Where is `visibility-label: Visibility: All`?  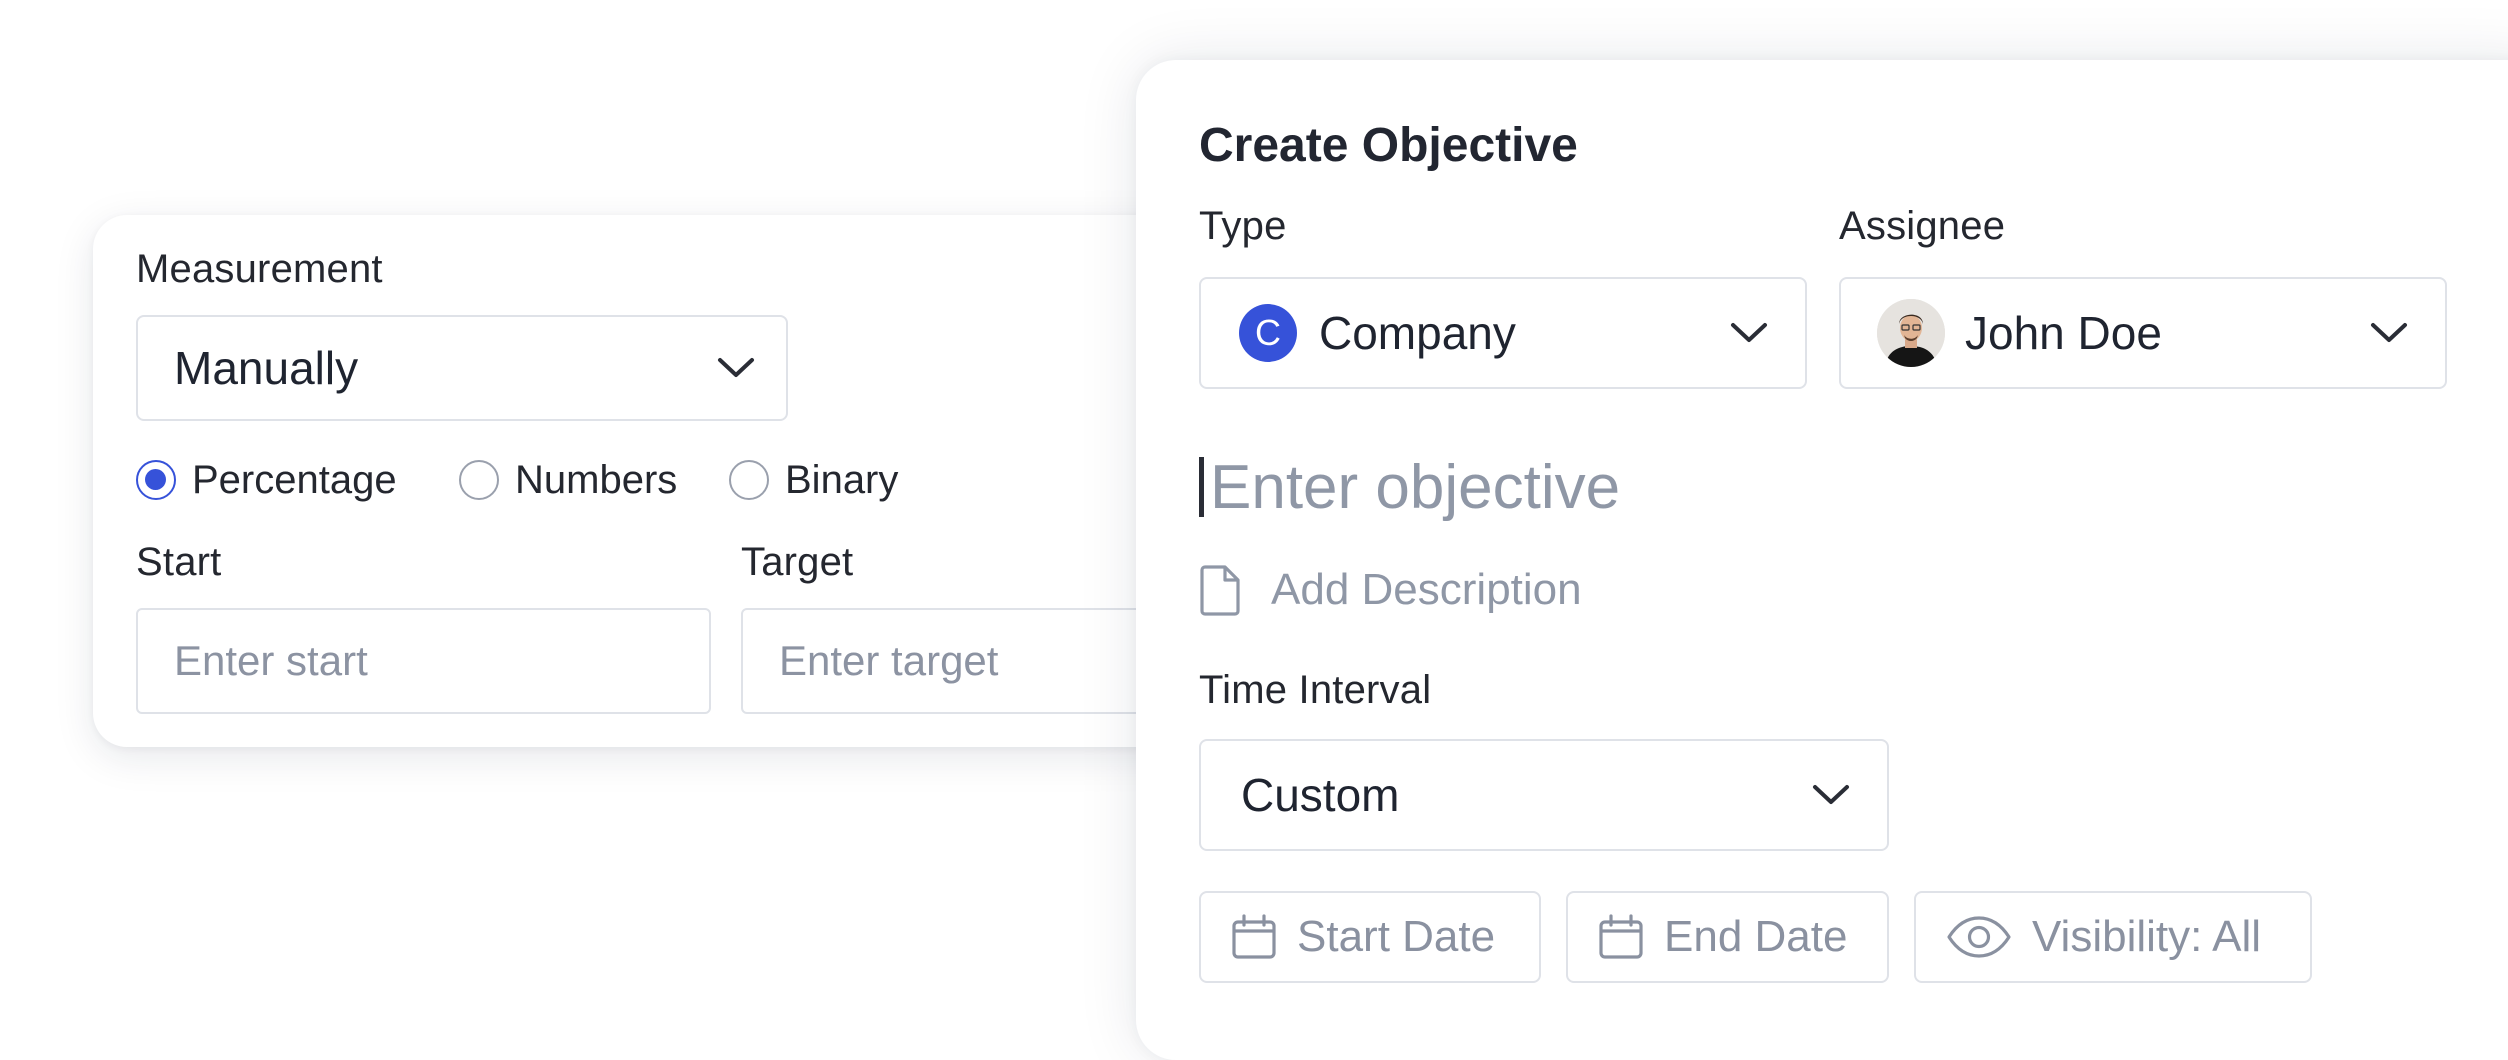
visibility-label: Visibility: All is located at coordinates (2147, 936).